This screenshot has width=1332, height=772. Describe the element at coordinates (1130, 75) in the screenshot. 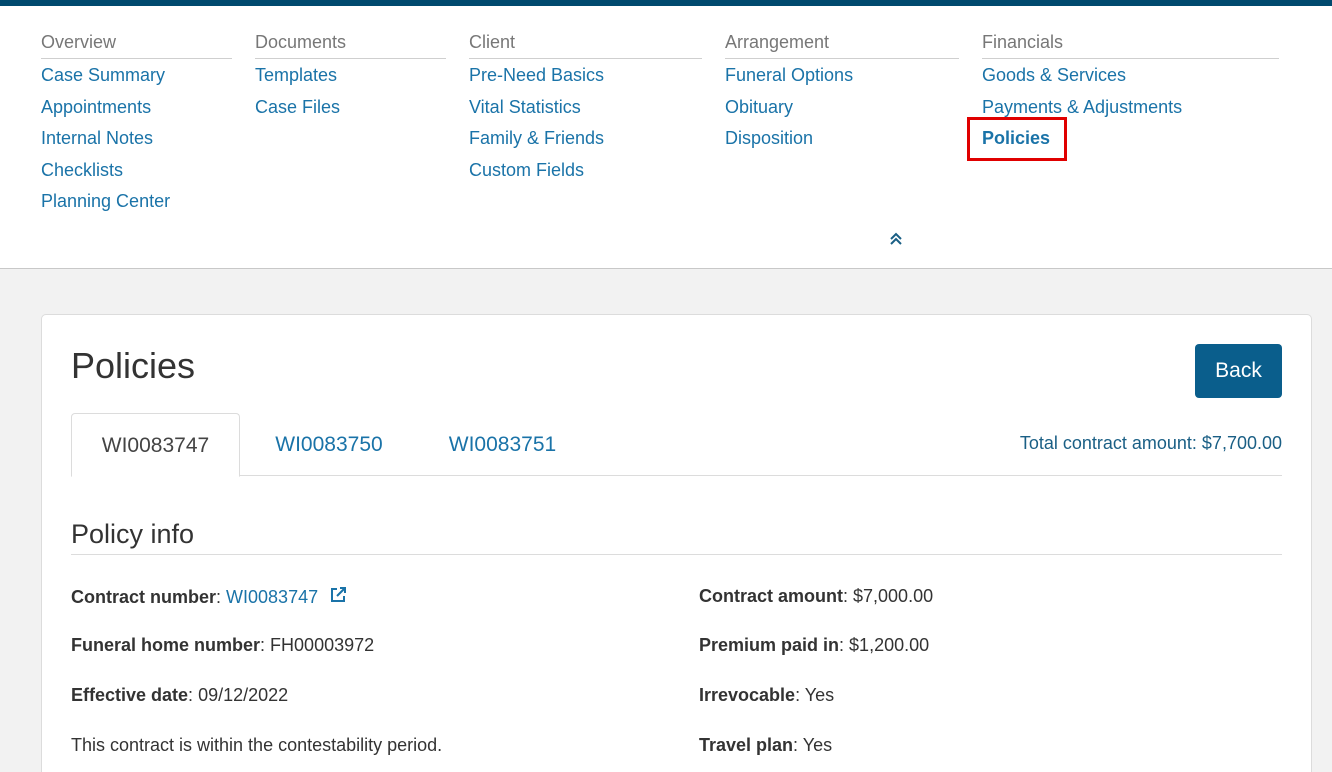

I see `nav-link-goods-services: Goods & Services` at that location.